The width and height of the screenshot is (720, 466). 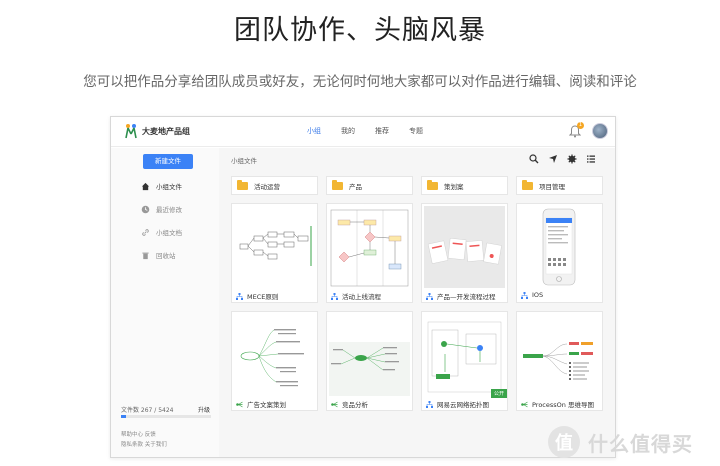 I want to click on watermark-text: 什么值得买, so click(x=640, y=443).